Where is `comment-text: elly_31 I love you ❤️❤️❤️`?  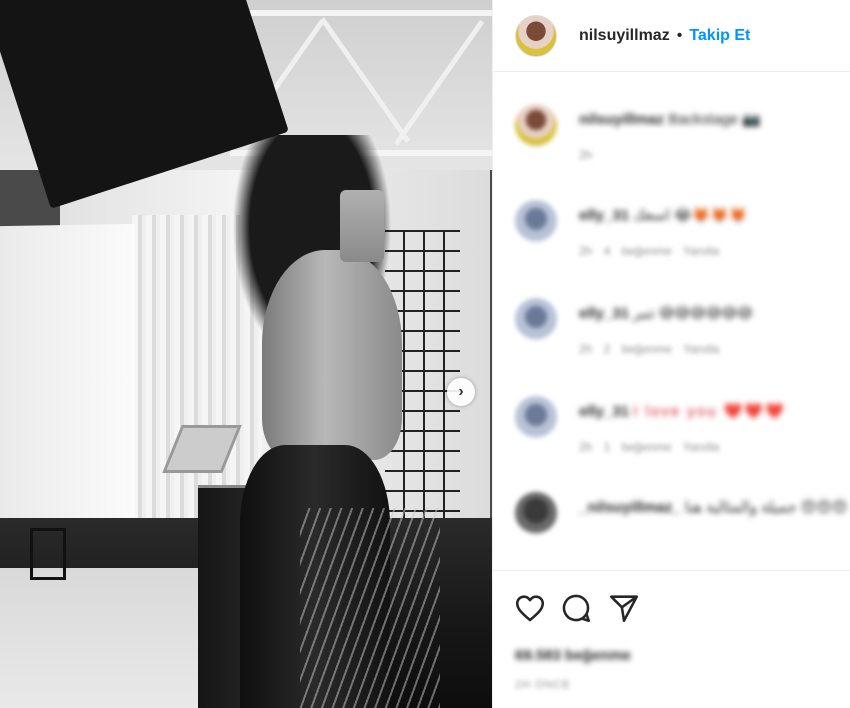
comment-text: elly_31 I love you ❤️❤️❤️ is located at coordinates (682, 411).